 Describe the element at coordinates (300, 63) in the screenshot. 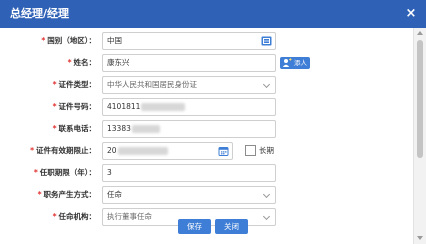

I see `add-person-label: 添人` at that location.